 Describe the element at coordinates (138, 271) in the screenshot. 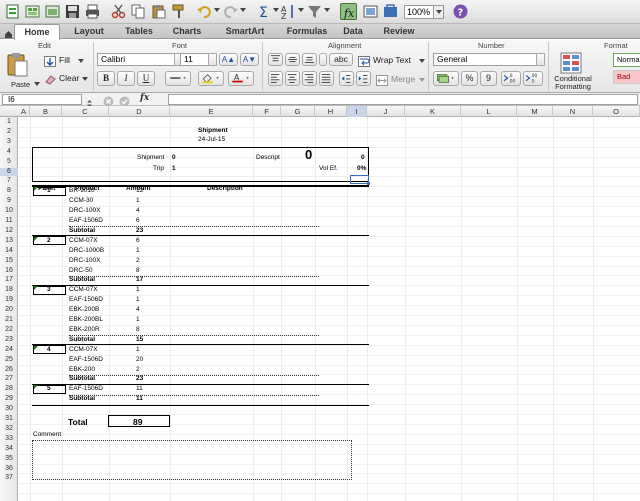

I see `amount-value: 8` at that location.